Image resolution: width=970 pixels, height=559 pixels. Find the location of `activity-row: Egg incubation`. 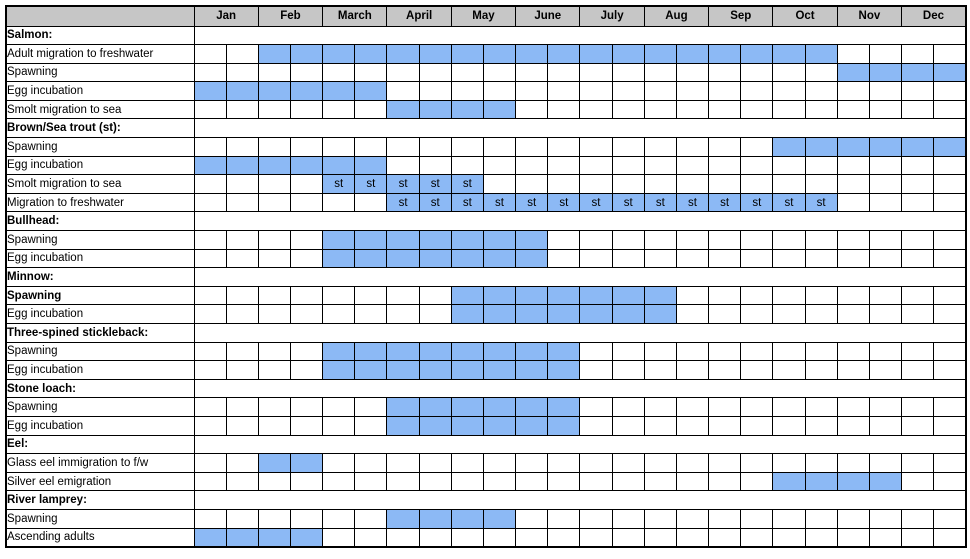

activity-row: Egg incubation is located at coordinates (486, 91).